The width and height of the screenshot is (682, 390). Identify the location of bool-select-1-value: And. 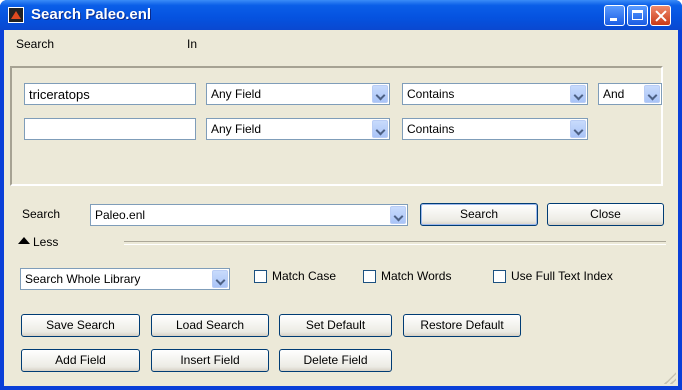
(614, 94).